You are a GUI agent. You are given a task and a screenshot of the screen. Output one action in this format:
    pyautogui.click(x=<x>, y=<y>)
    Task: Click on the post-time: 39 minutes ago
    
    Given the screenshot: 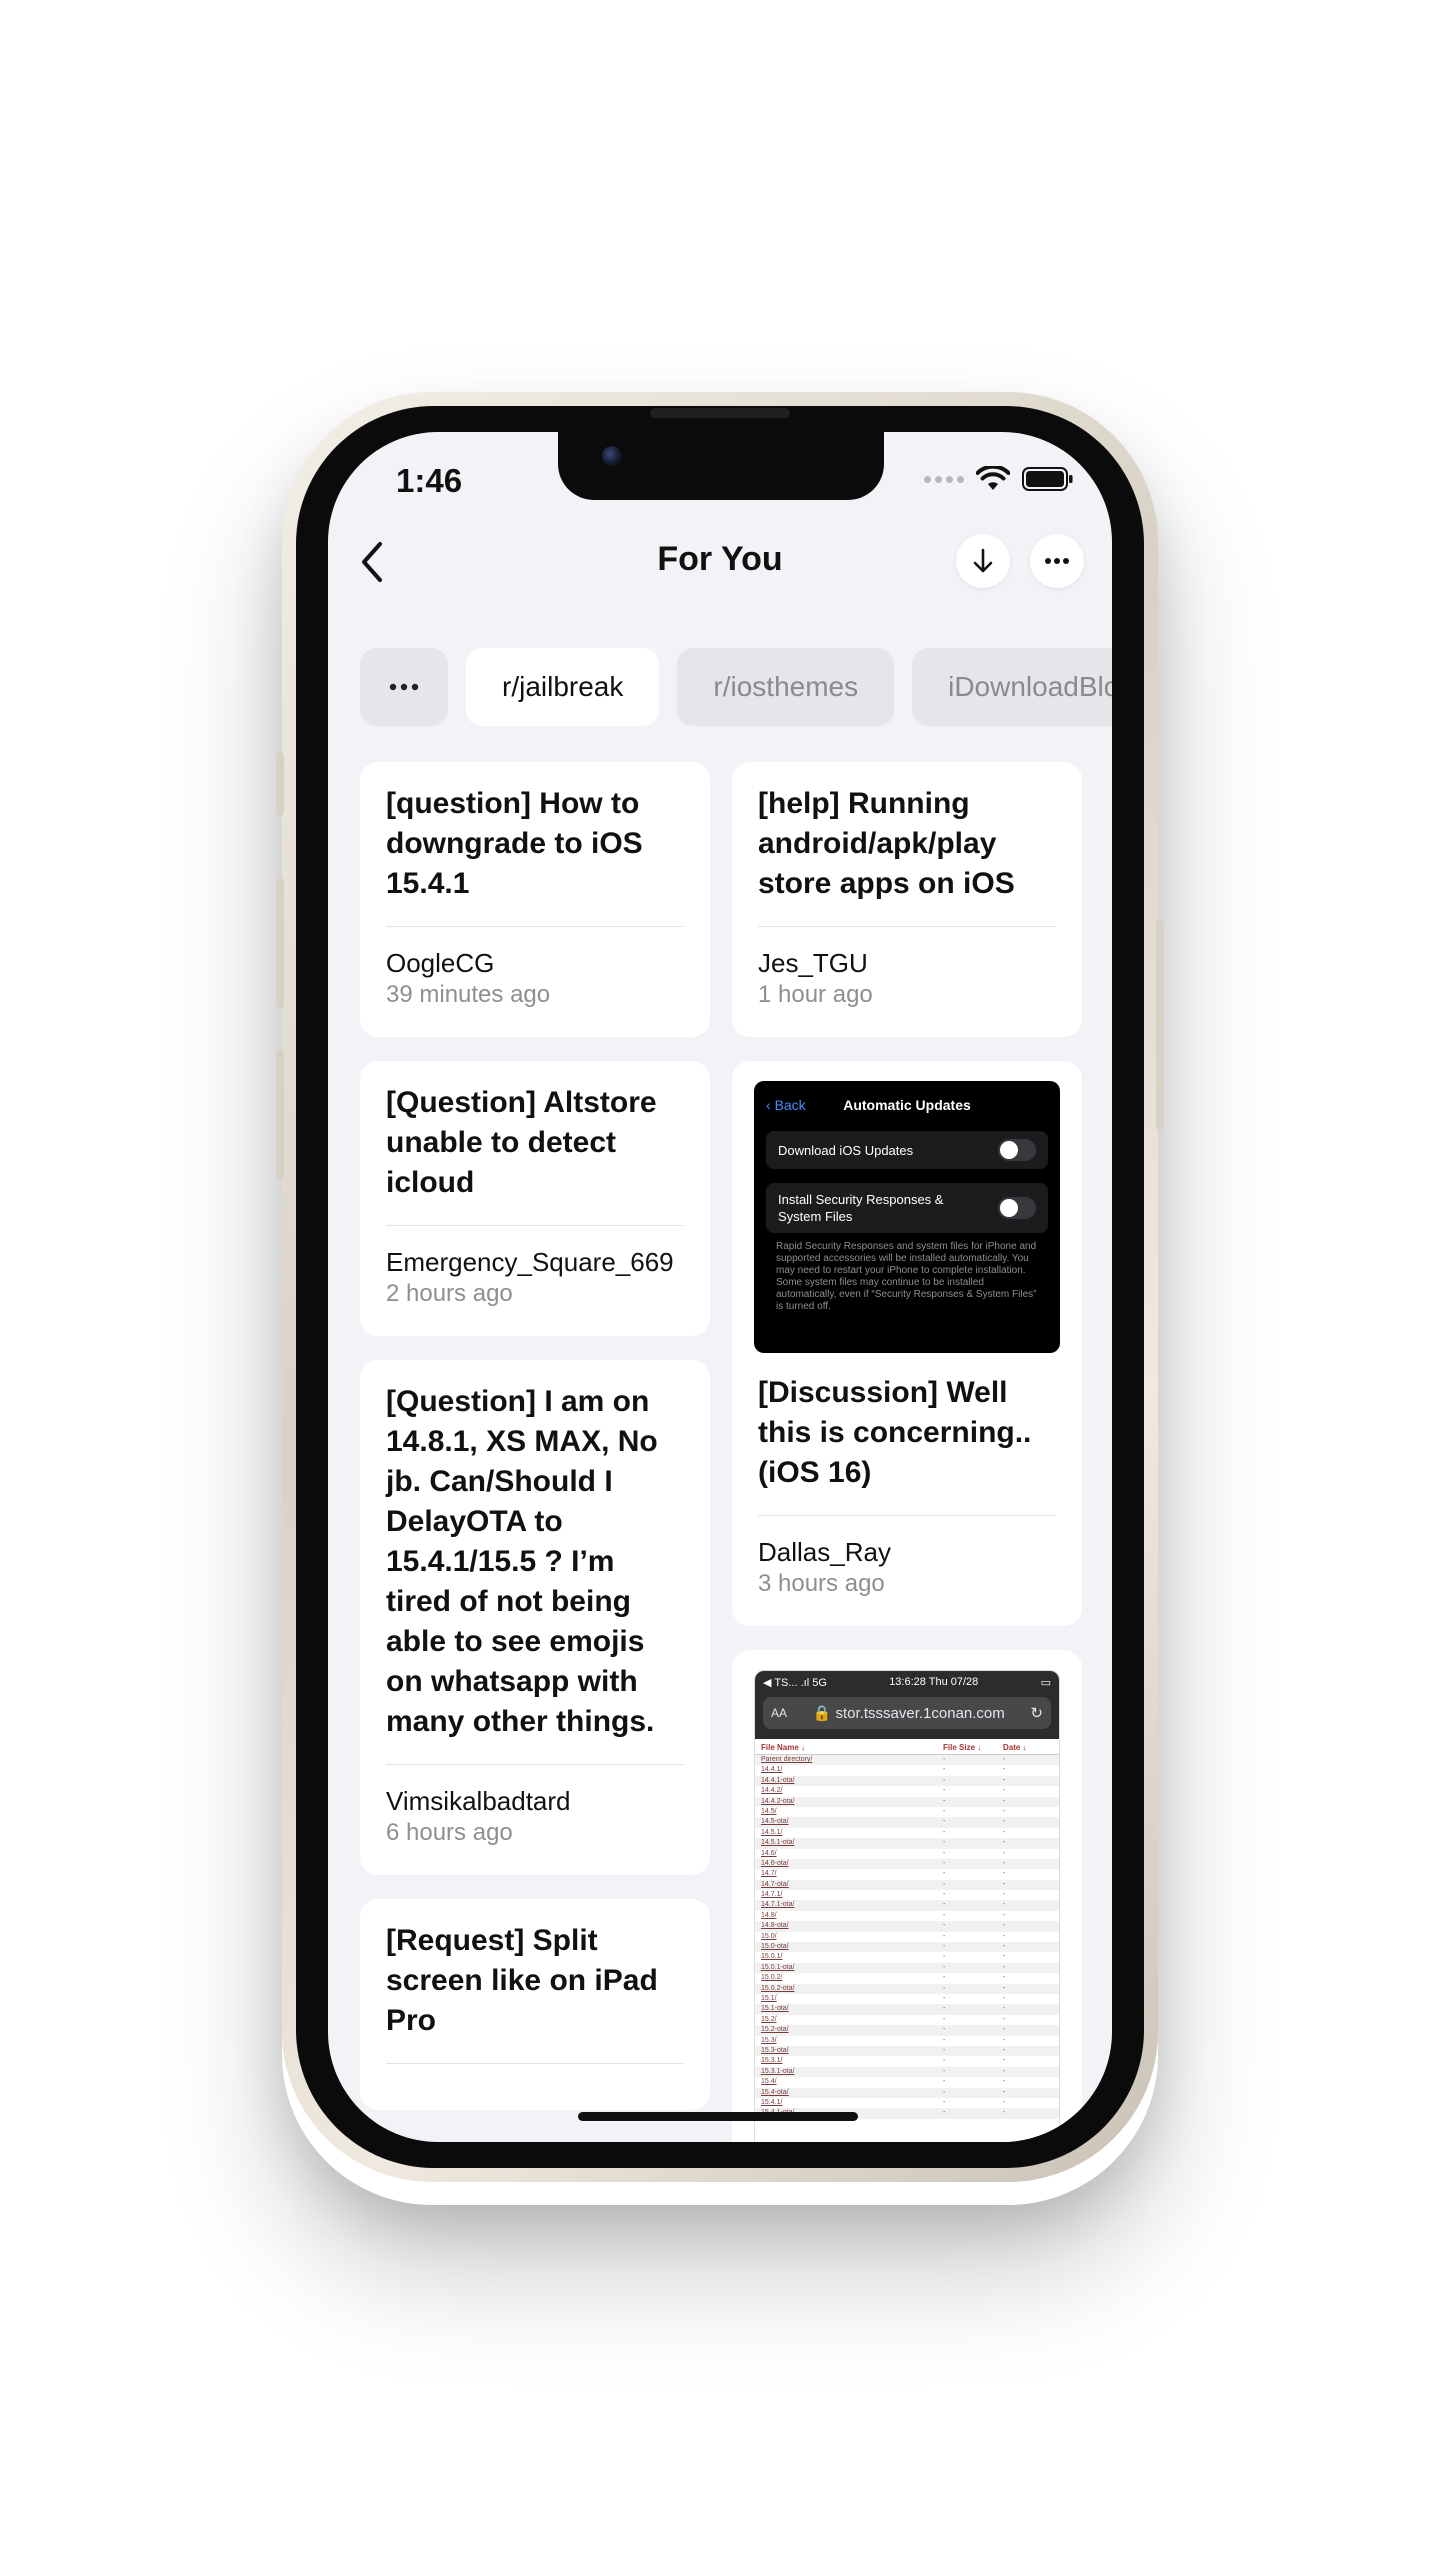 What is the action you would take?
    pyautogui.click(x=468, y=994)
    